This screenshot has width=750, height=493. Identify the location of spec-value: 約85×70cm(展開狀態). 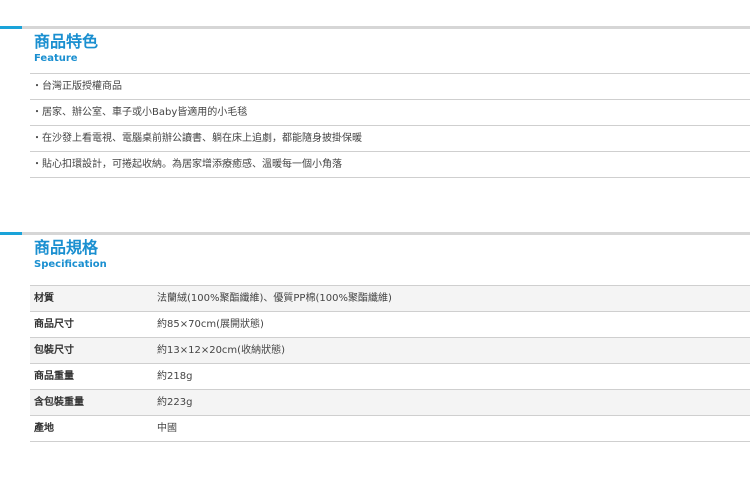
(210, 324).